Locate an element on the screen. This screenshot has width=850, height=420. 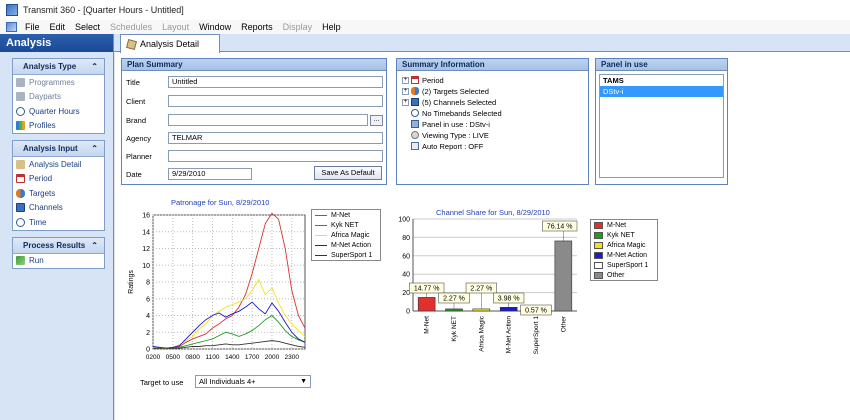
sidebar-item-label: Dayparts is located at coordinates (45, 97).